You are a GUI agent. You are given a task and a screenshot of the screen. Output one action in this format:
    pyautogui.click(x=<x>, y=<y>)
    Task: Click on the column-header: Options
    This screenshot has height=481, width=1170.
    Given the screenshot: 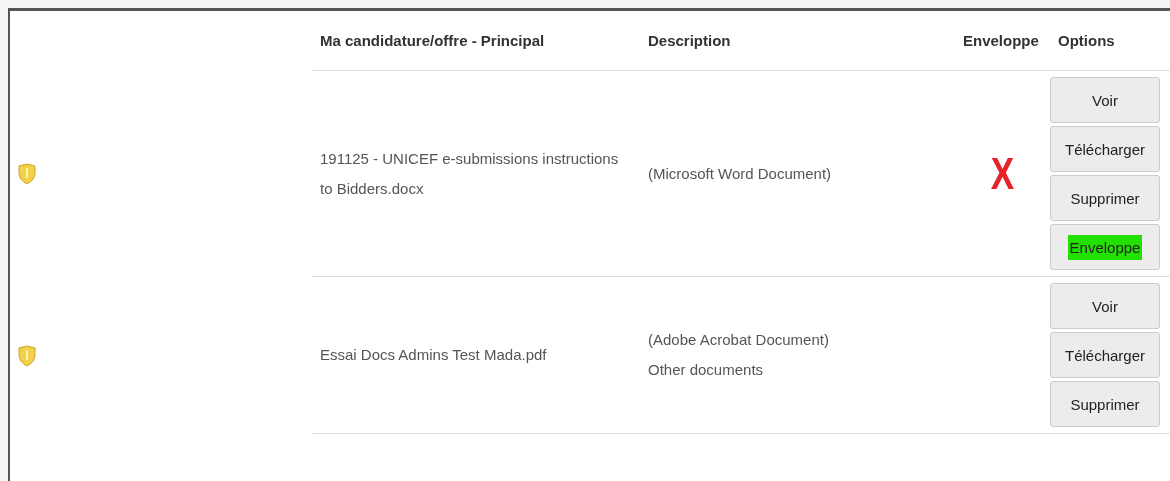 What is the action you would take?
    pyautogui.click(x=1086, y=40)
    